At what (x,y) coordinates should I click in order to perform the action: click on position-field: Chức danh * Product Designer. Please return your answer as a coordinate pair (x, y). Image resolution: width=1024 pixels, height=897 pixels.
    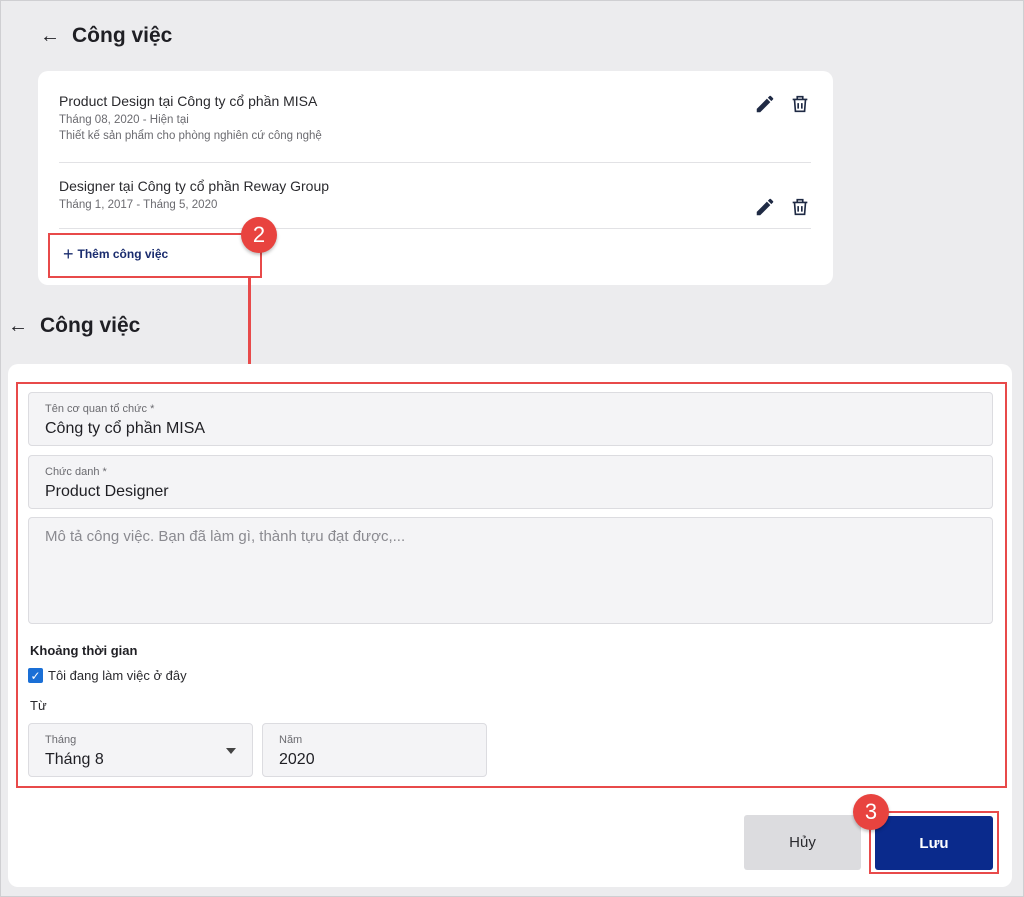
    Looking at the image, I should click on (510, 482).